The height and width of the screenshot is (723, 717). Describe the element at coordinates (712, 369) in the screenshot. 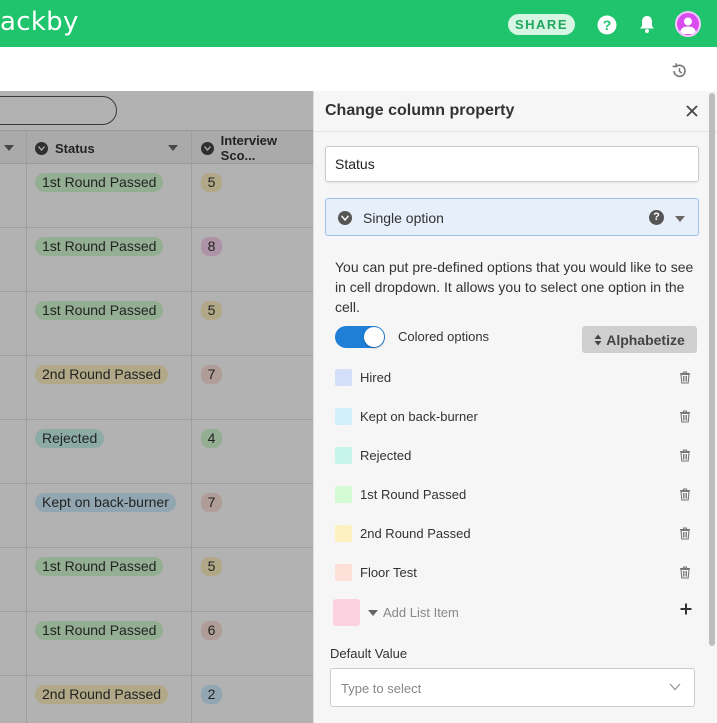

I see `panel-scrollbar` at that location.